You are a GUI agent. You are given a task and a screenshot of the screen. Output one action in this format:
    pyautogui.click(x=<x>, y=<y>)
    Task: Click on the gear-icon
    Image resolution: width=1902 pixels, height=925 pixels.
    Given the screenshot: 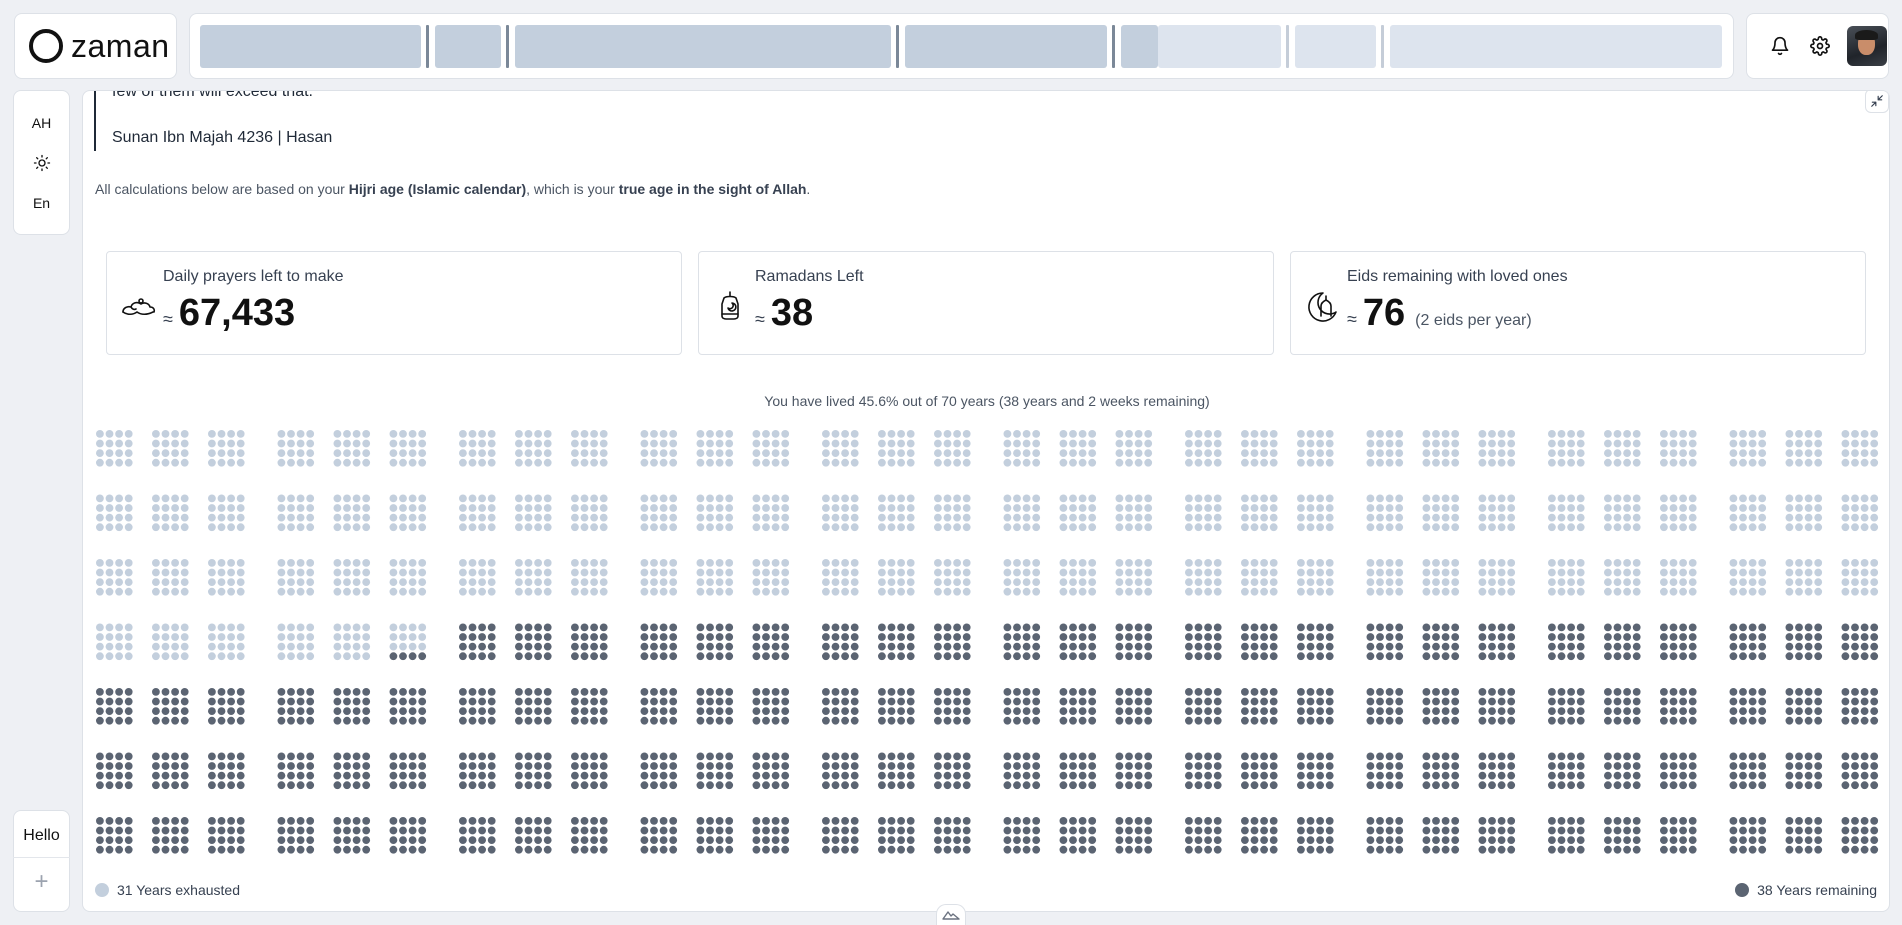 What is the action you would take?
    pyautogui.click(x=1820, y=46)
    